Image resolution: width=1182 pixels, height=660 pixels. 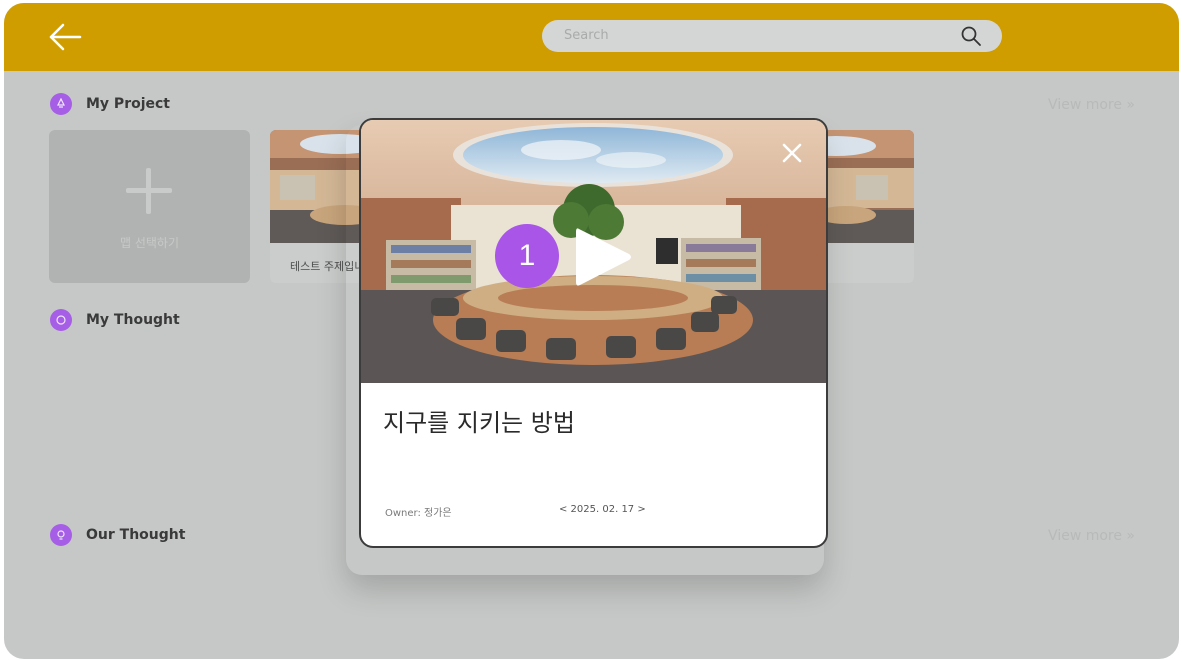 I want to click on modal-title: 지구를 지키는 방법, so click(x=479, y=423).